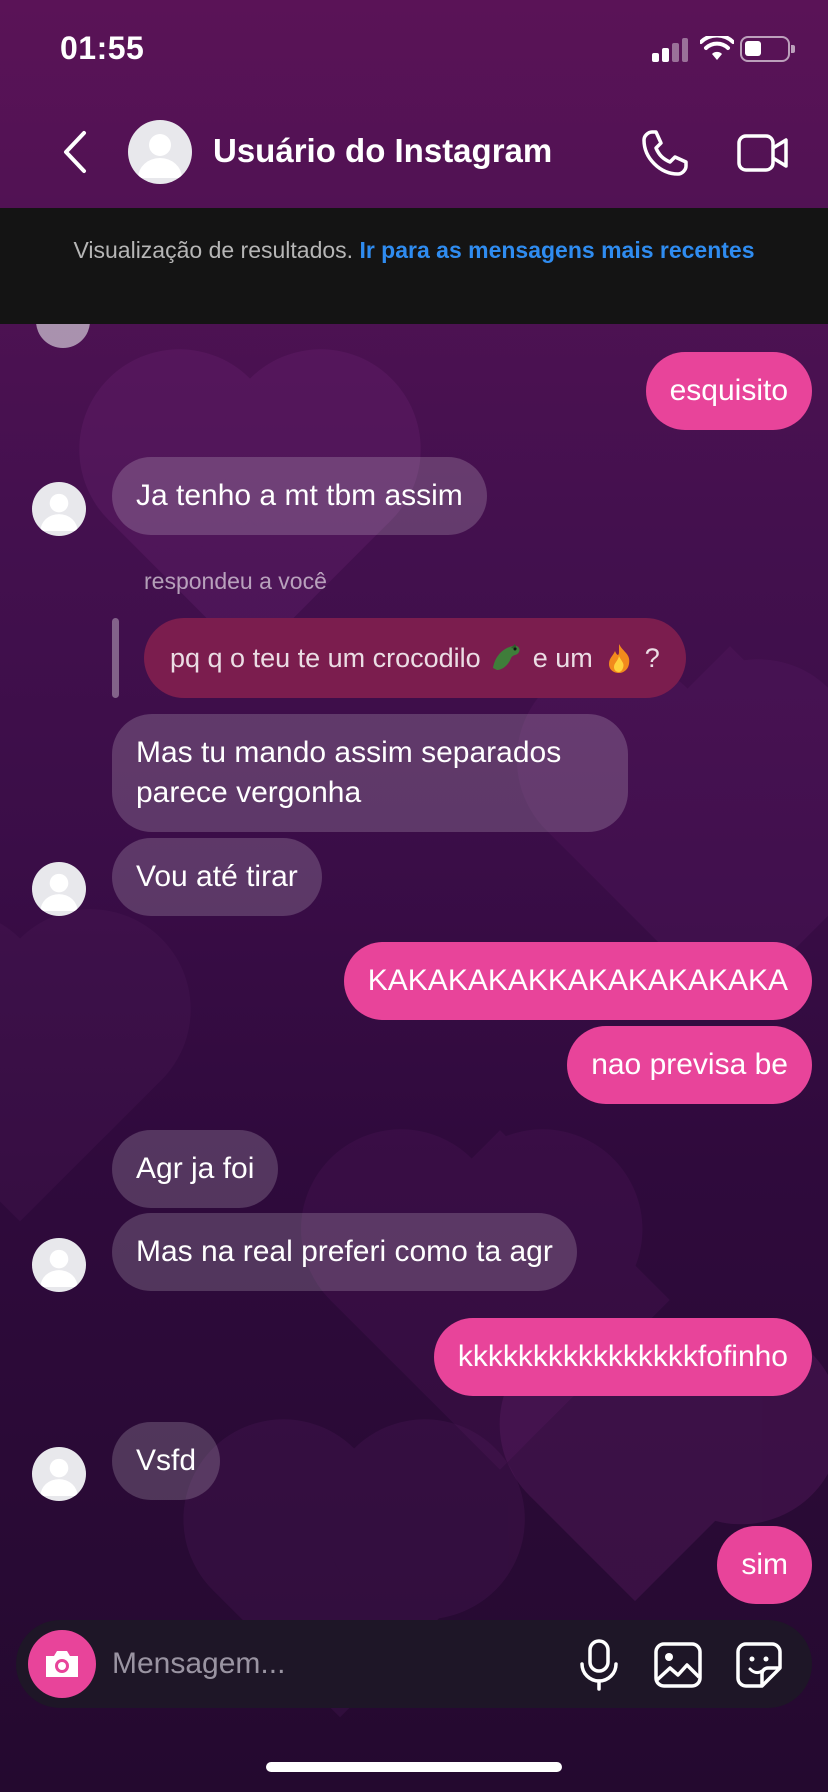  I want to click on message-bubble-outgoing: esquisito, so click(728, 391).